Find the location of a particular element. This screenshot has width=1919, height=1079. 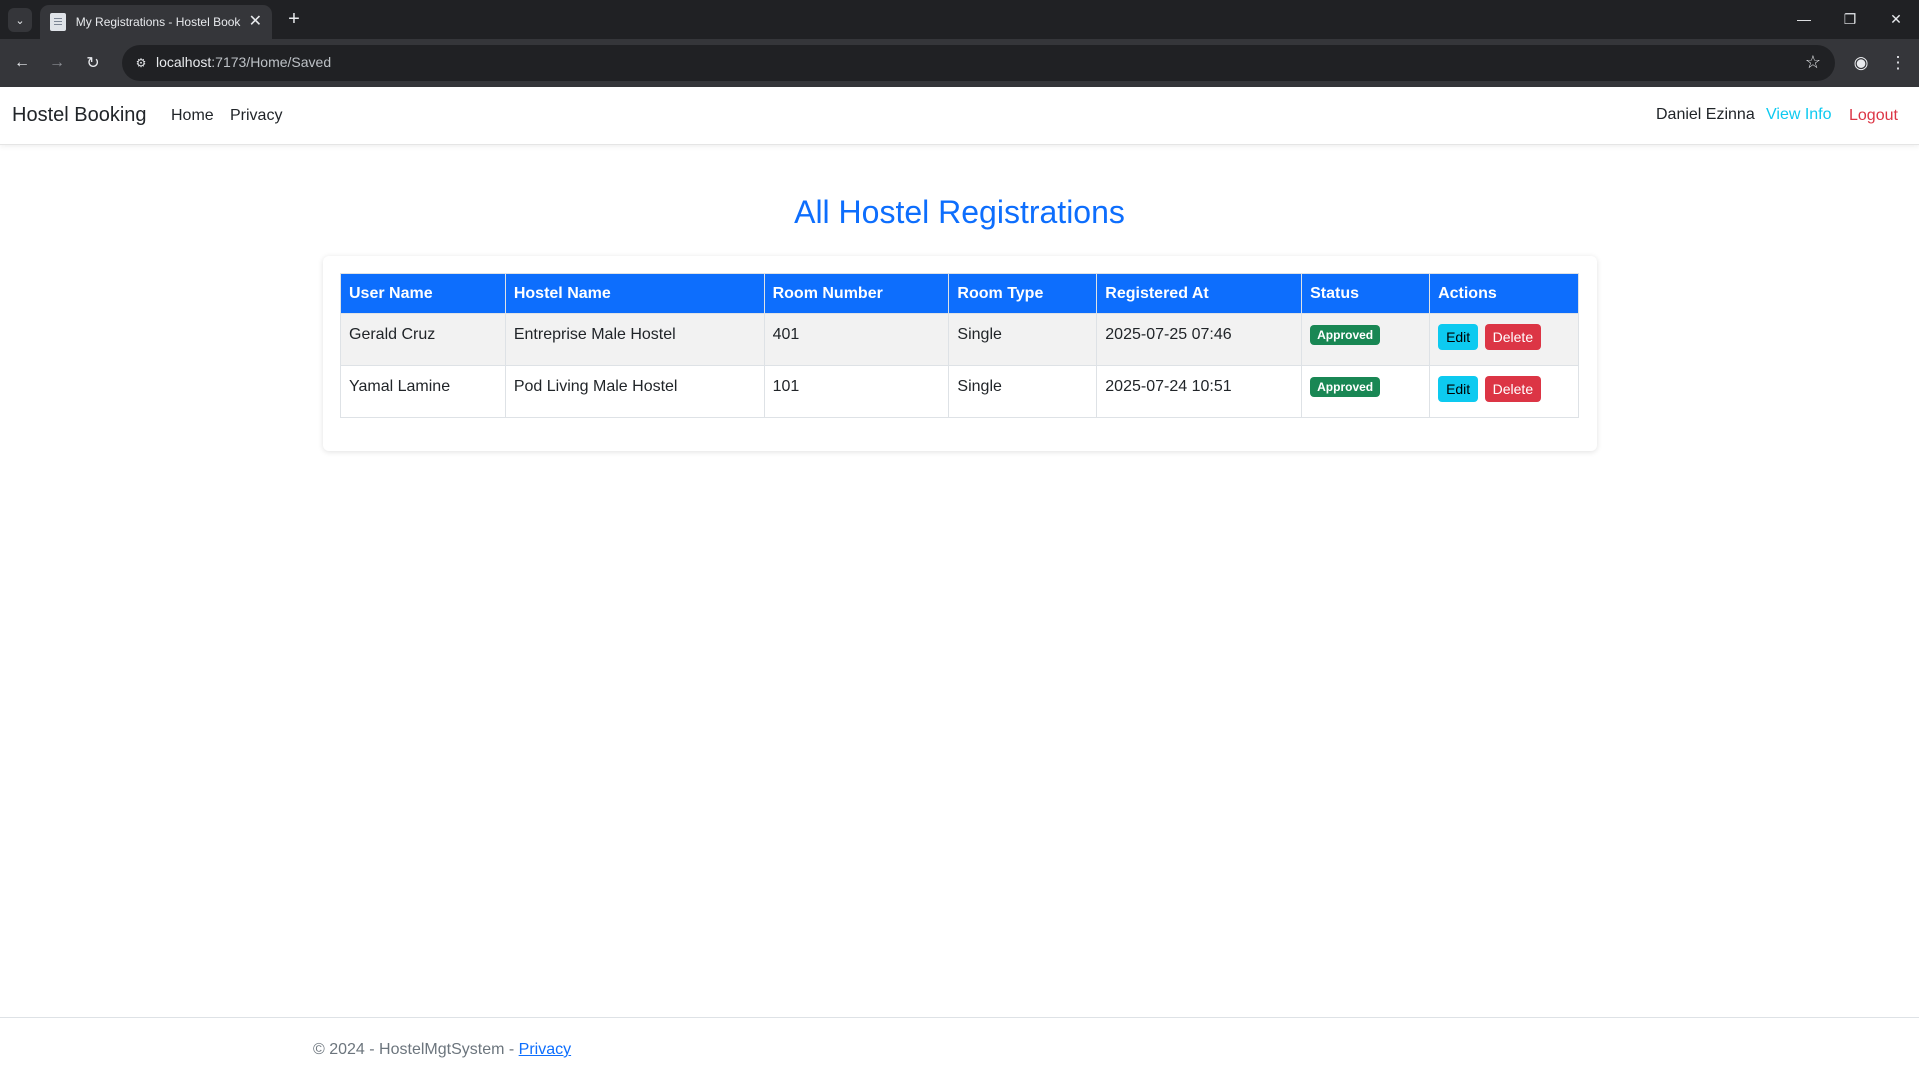

url-path: :7173/Home/Saved is located at coordinates (271, 62).